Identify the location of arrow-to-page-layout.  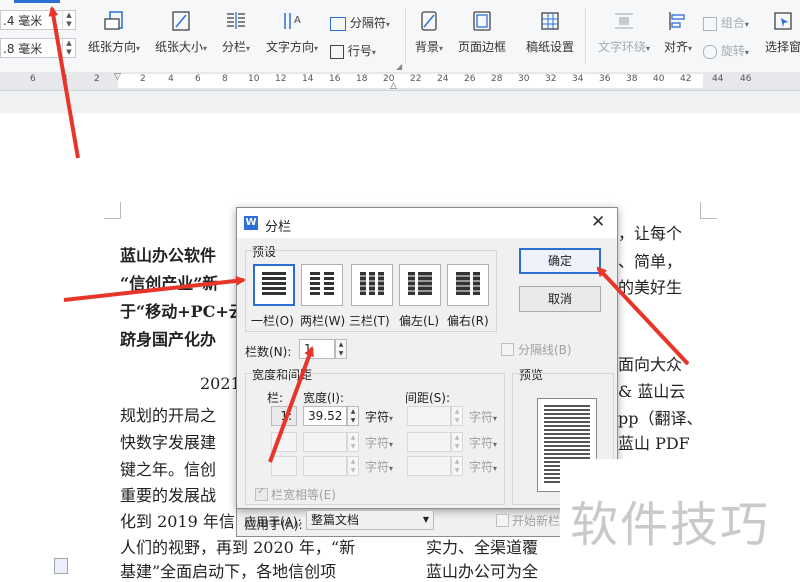
(64, 82).